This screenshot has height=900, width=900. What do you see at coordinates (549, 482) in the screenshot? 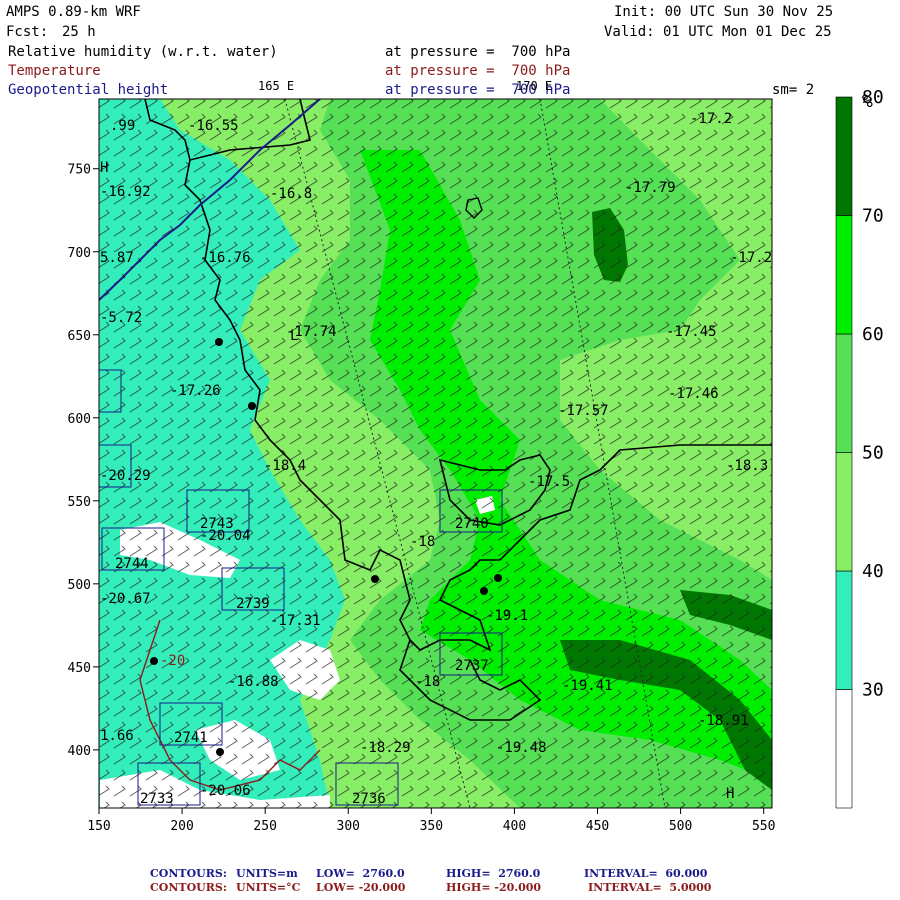
I see `map-label: -17.5` at bounding box center [549, 482].